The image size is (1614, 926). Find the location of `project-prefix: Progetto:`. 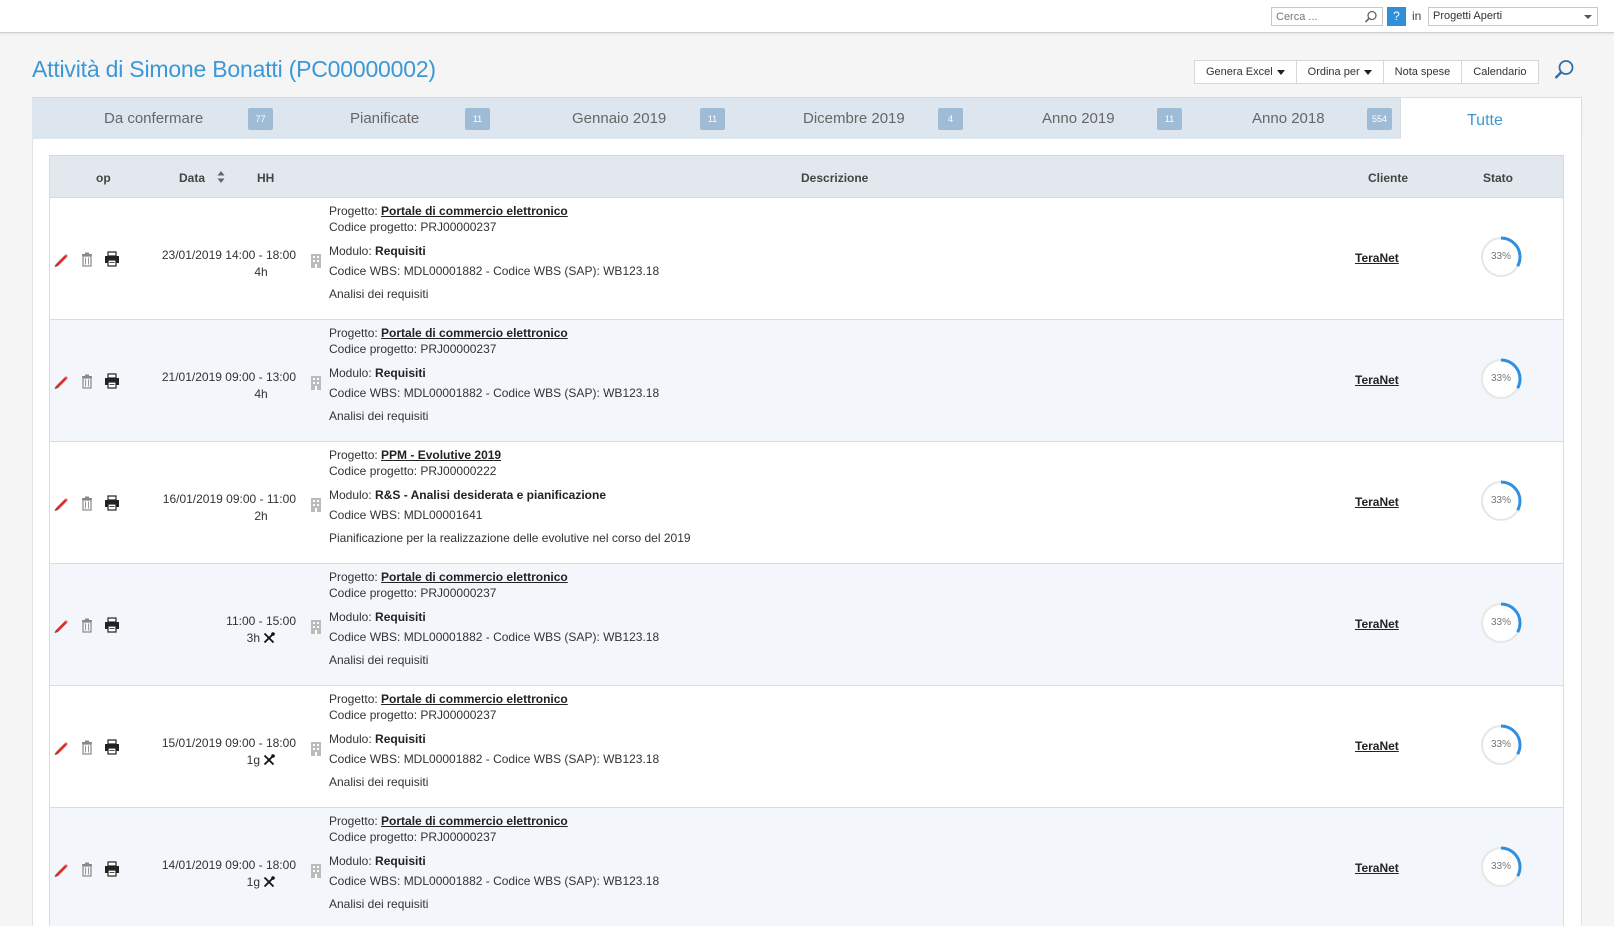

project-prefix: Progetto: is located at coordinates (353, 577).